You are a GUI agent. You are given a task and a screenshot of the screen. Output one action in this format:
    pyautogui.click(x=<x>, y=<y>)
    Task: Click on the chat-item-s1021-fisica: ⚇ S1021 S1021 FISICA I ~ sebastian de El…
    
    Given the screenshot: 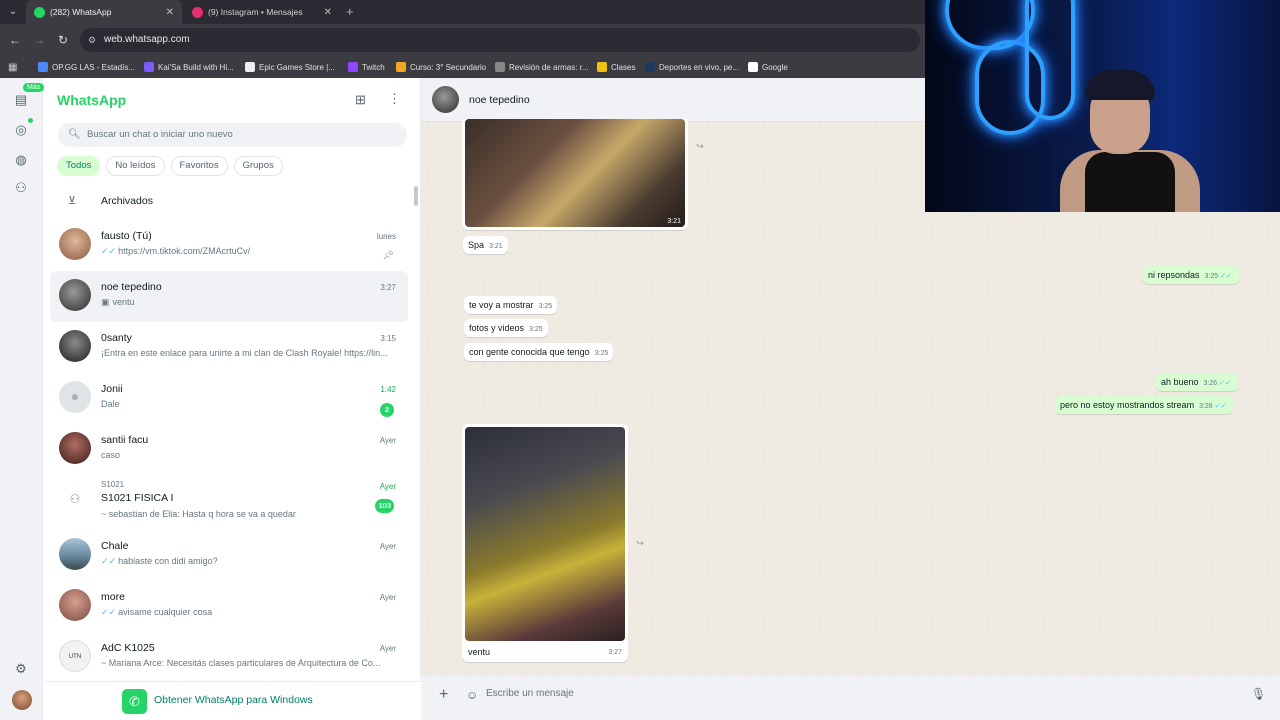 What is the action you would take?
    pyautogui.click(x=229, y=503)
    